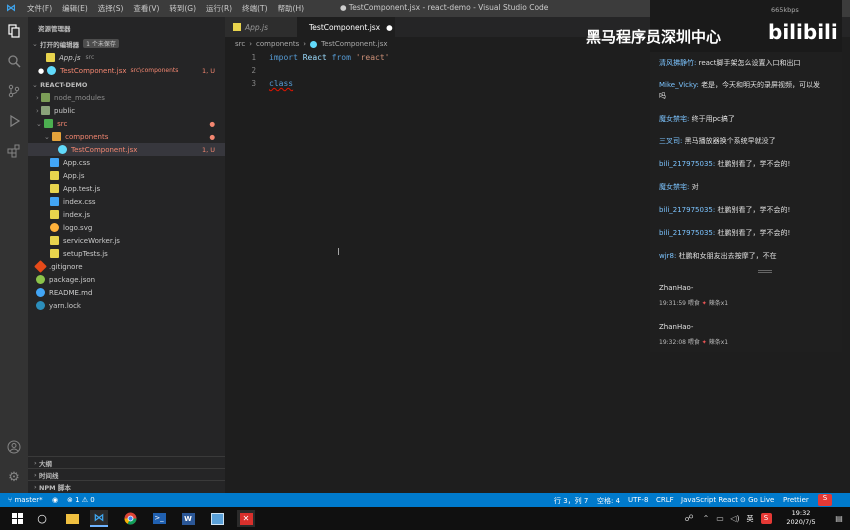 The width and height of the screenshot is (850, 530). What do you see at coordinates (159, 518) in the screenshot?
I see `powershell-icon: >_` at bounding box center [159, 518].